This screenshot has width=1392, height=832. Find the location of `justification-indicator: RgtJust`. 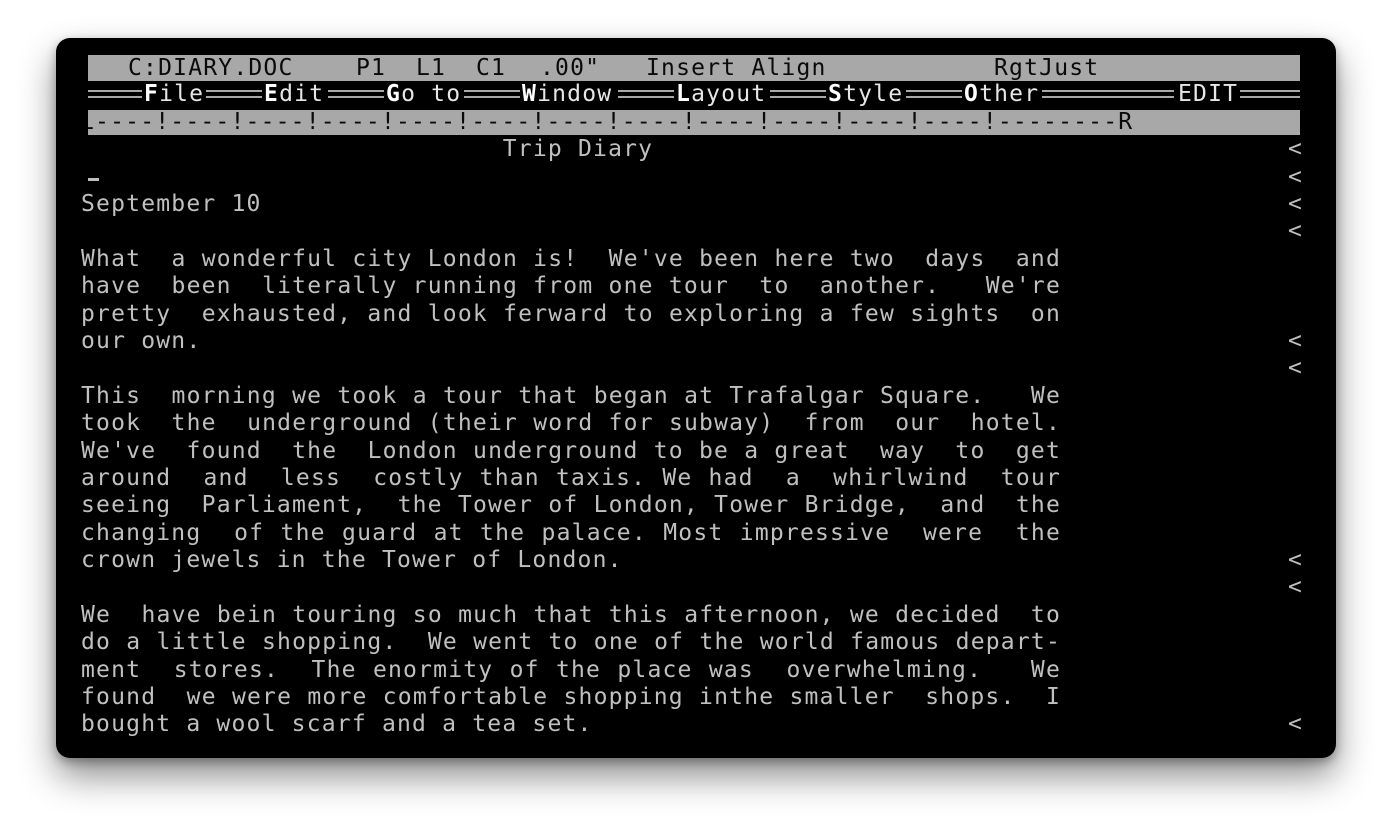

justification-indicator: RgtJust is located at coordinates (1047, 68).